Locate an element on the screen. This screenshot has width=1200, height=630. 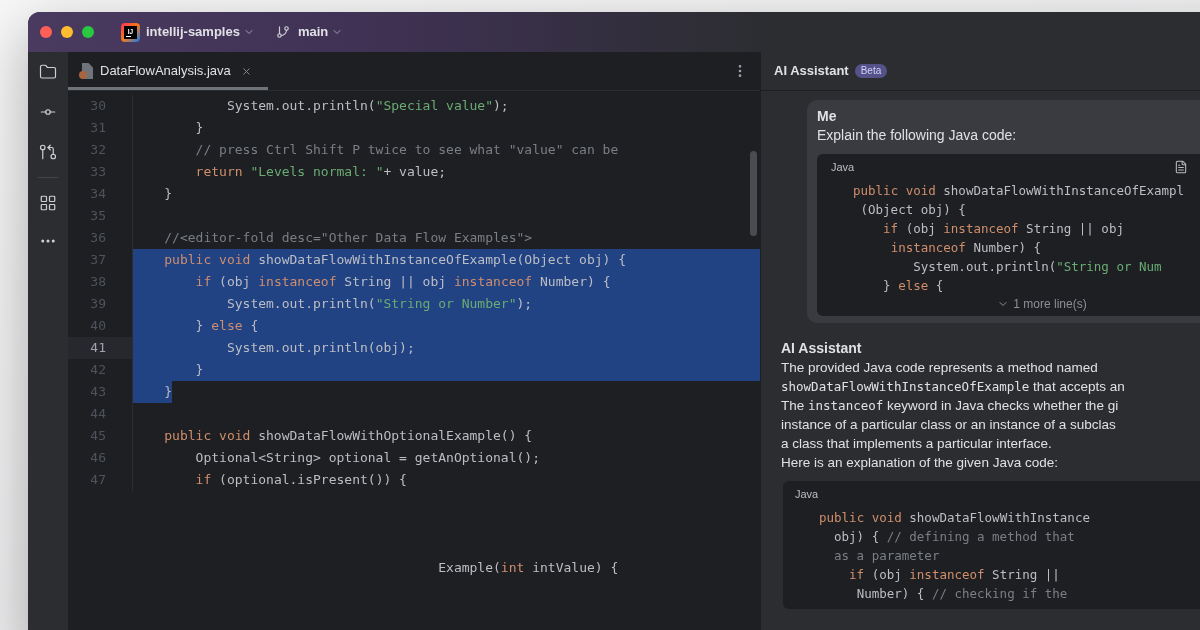
code-line: obj) { // defining a method that is located at coordinates (954, 536).